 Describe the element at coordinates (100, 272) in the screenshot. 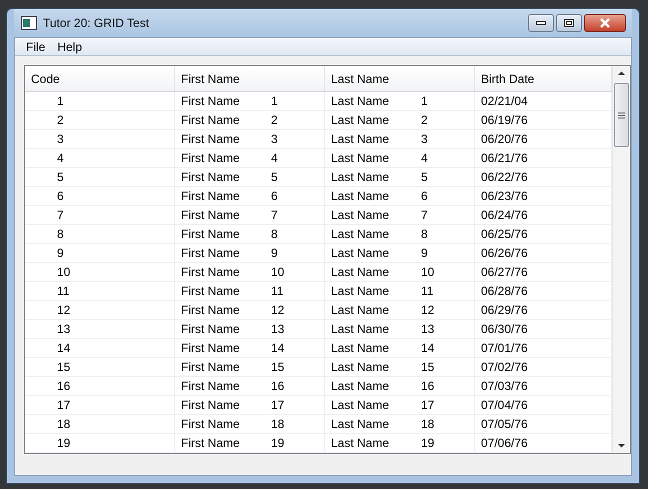

I see `table-cell: 10` at that location.